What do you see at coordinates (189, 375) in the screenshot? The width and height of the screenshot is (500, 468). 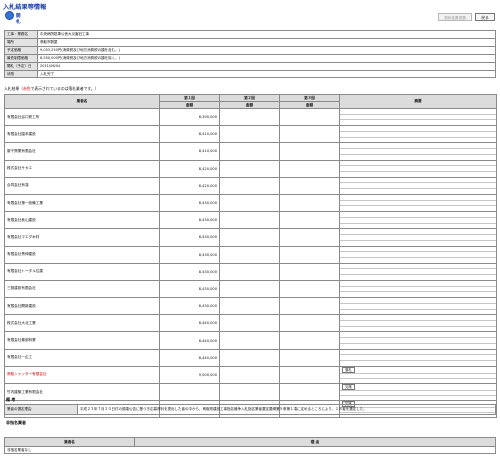 I see `round1-amount: 9,000,000` at bounding box center [189, 375].